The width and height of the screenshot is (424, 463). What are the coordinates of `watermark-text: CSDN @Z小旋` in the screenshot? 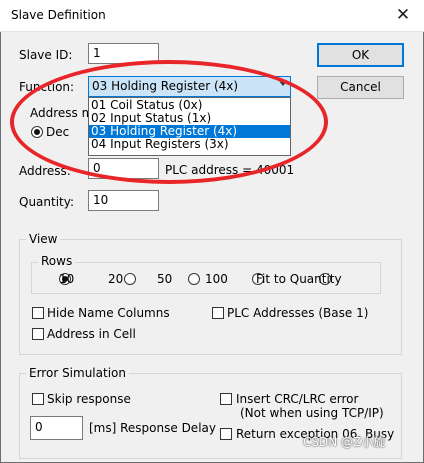 It's located at (344, 442).